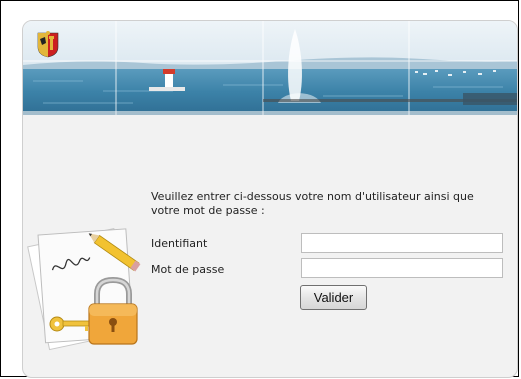 This screenshot has width=521, height=379. What do you see at coordinates (402, 268) in the screenshot?
I see `password-field` at bounding box center [402, 268].